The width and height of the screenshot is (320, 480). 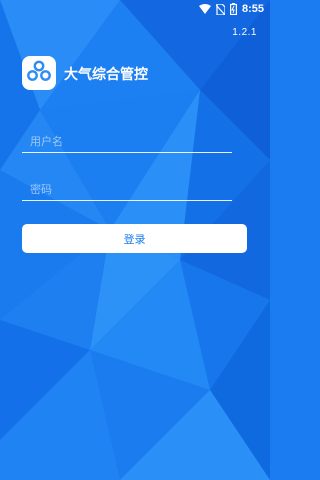 I want to click on app-version: 1.2.1, so click(x=244, y=32).